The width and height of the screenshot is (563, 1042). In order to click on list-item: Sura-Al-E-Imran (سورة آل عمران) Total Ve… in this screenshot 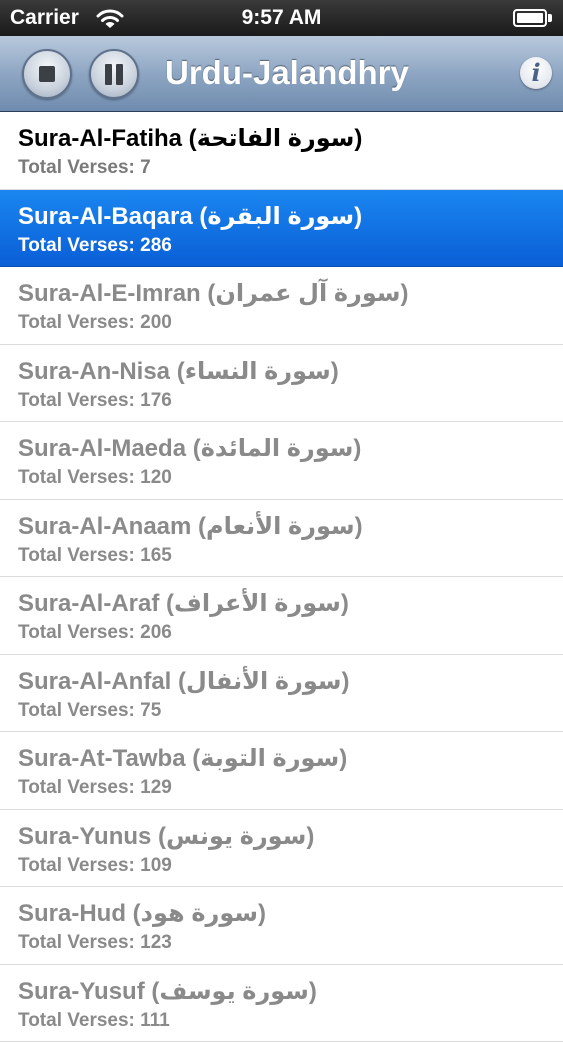, I will do `click(281, 306)`.